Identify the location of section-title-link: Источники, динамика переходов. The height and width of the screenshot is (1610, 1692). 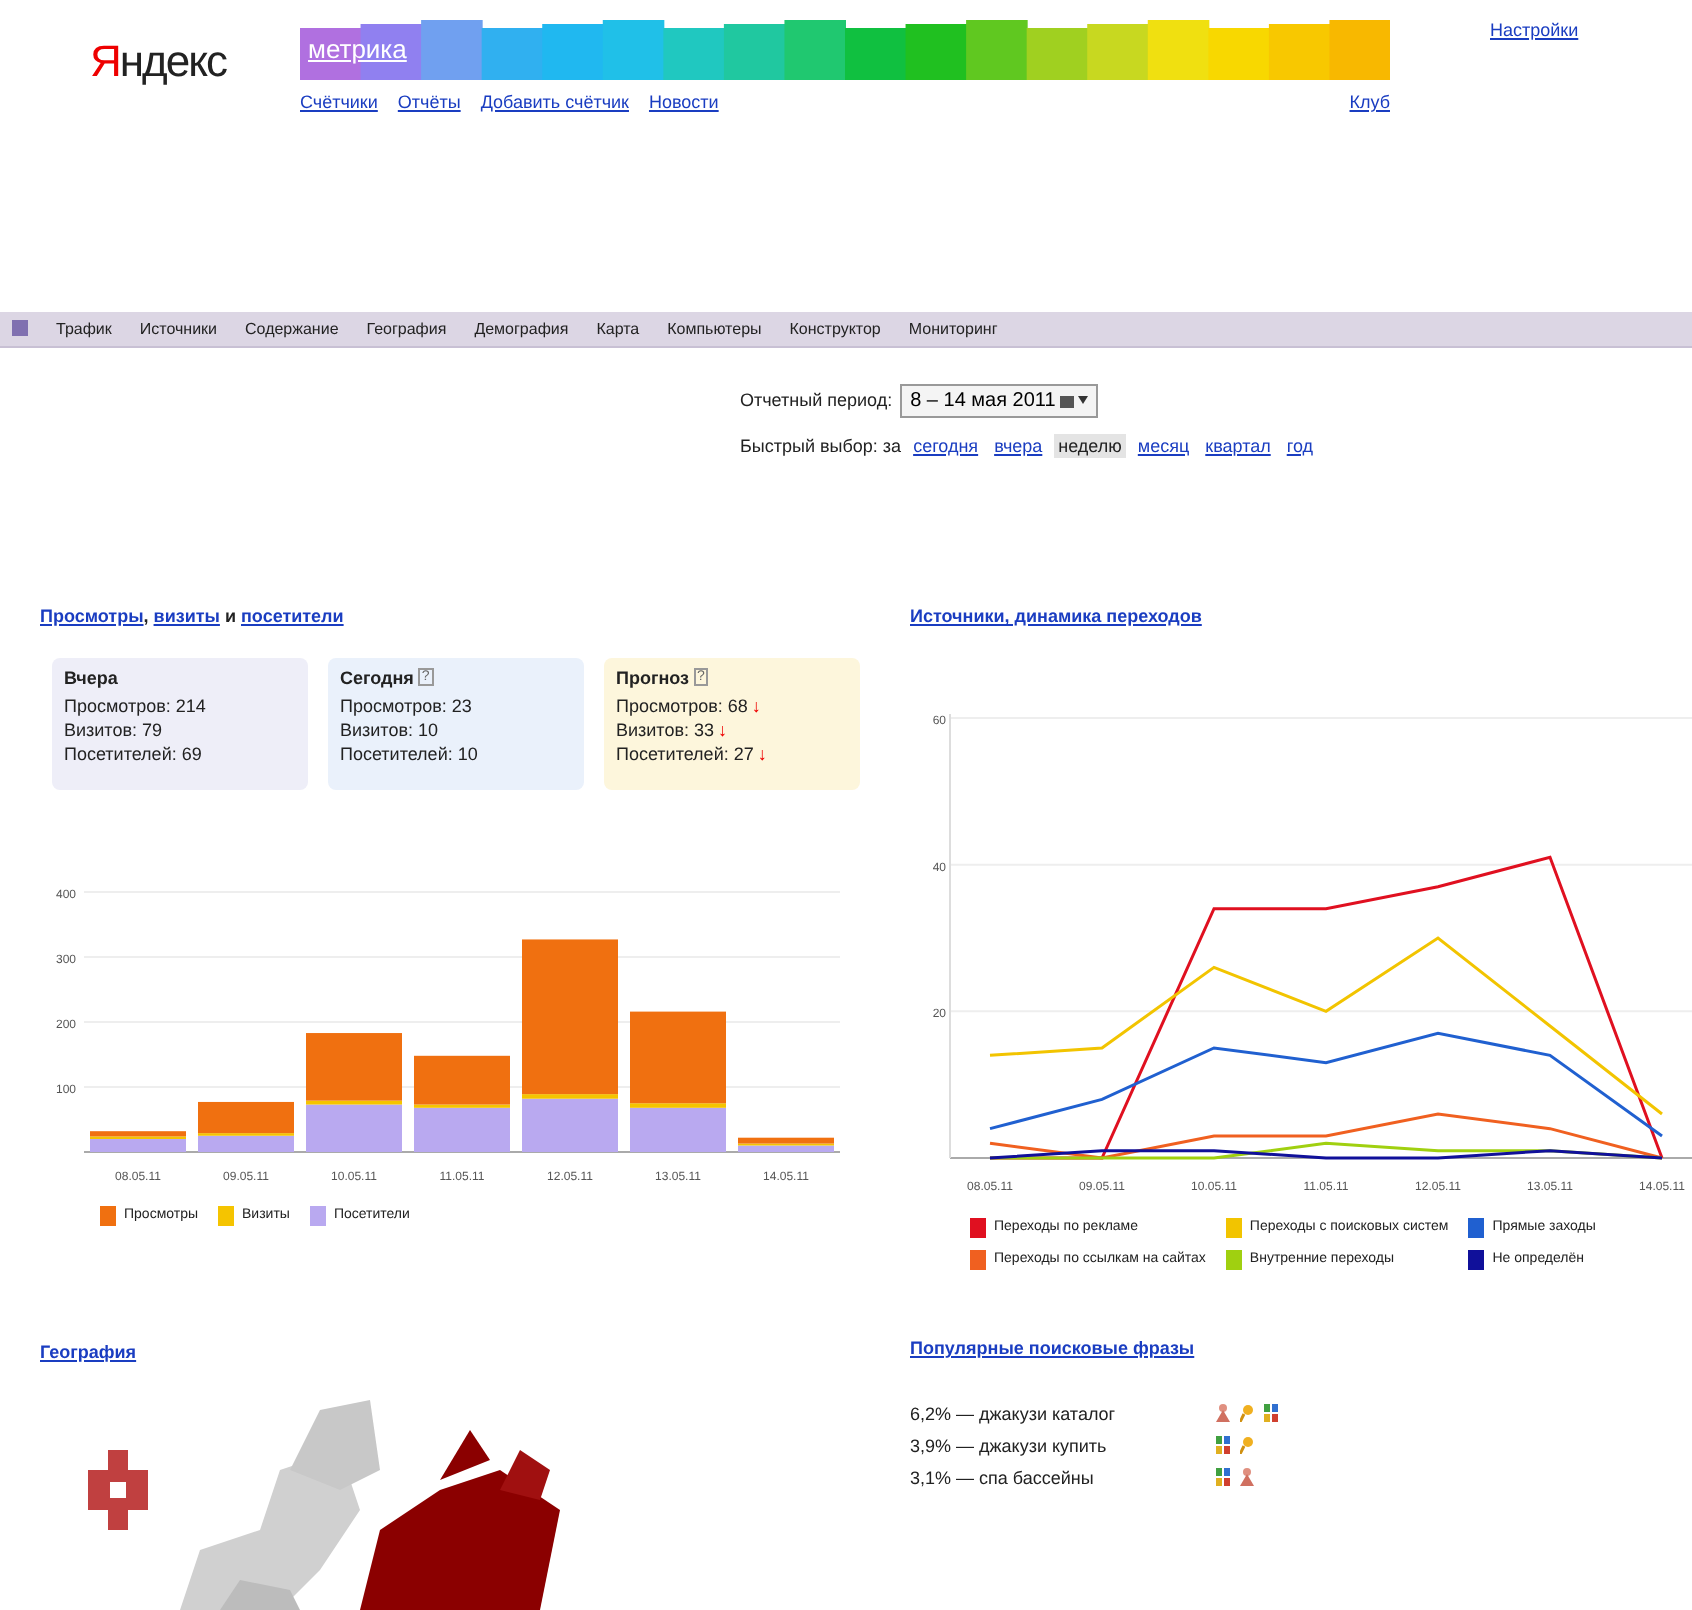
(1056, 615).